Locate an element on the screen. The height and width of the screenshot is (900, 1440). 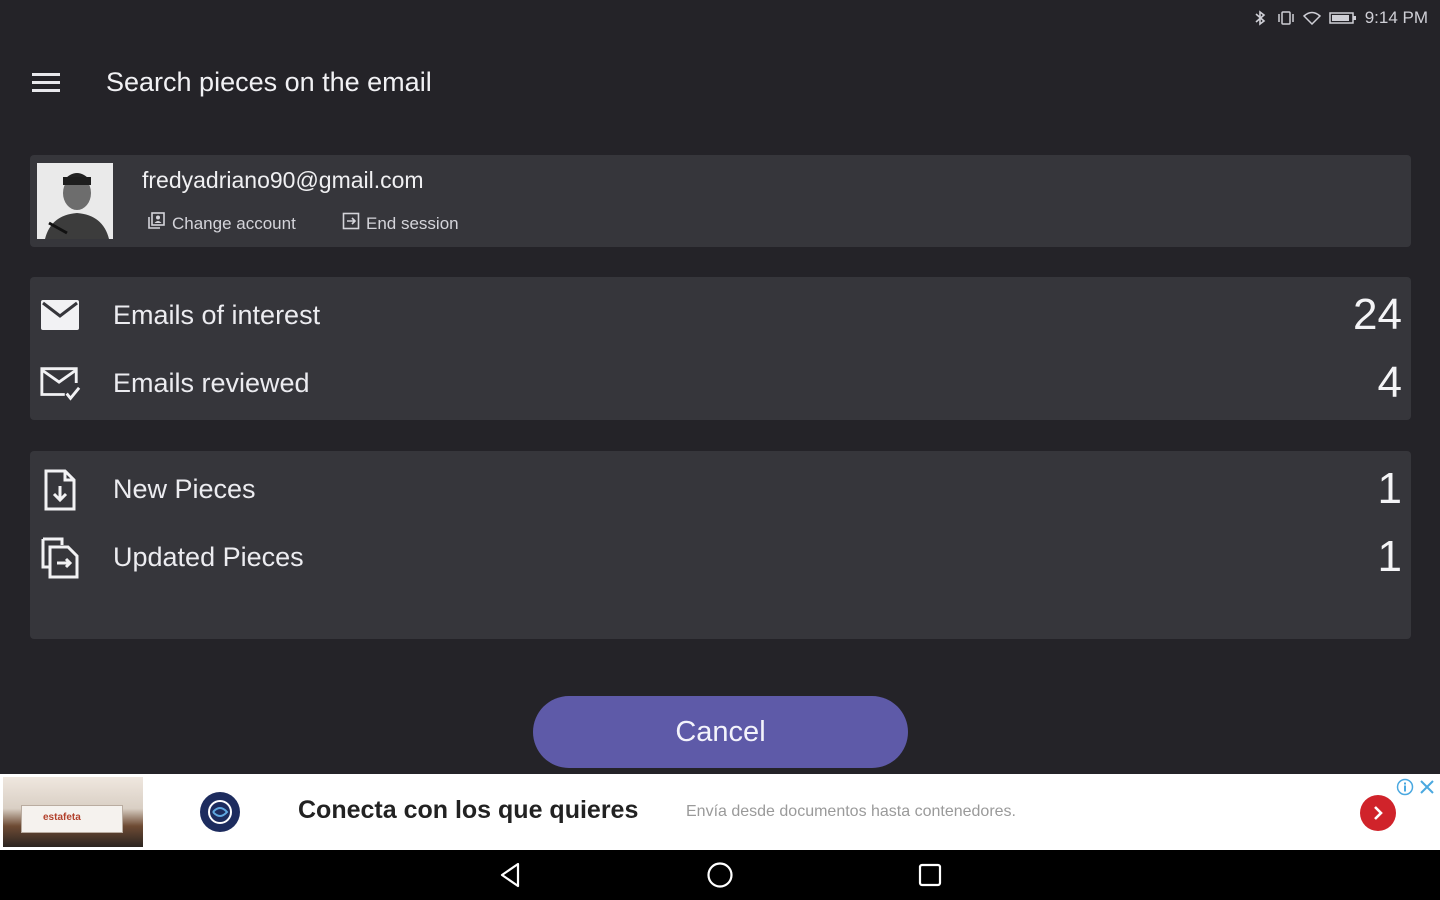
stat-row-new-pieces: New Pieces 1 is located at coordinates (720, 489).